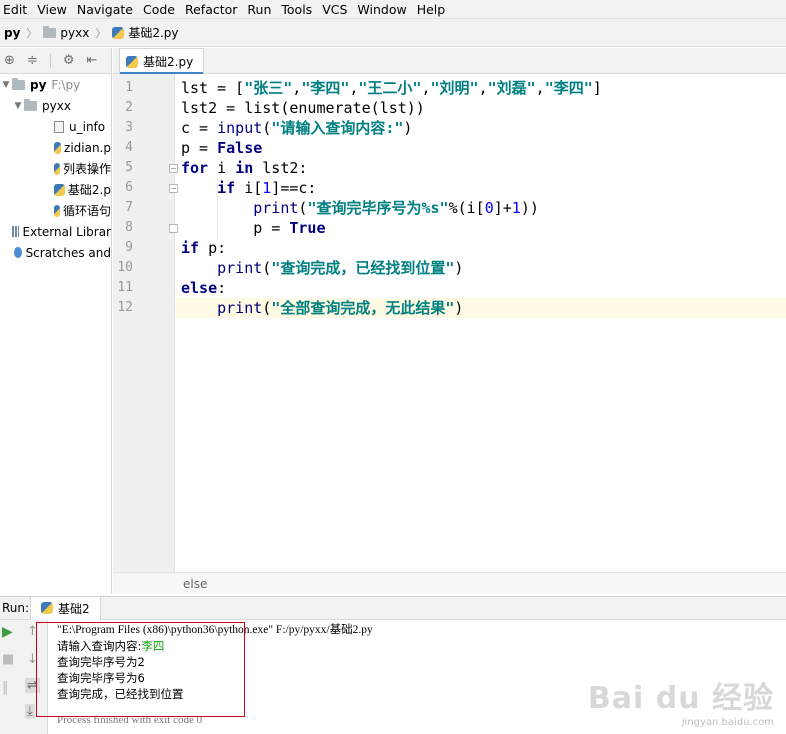  I want to click on run-toolbar: ▶ ↑ ■ ↓ ‖ ⇌ ⤓, so click(24, 677).